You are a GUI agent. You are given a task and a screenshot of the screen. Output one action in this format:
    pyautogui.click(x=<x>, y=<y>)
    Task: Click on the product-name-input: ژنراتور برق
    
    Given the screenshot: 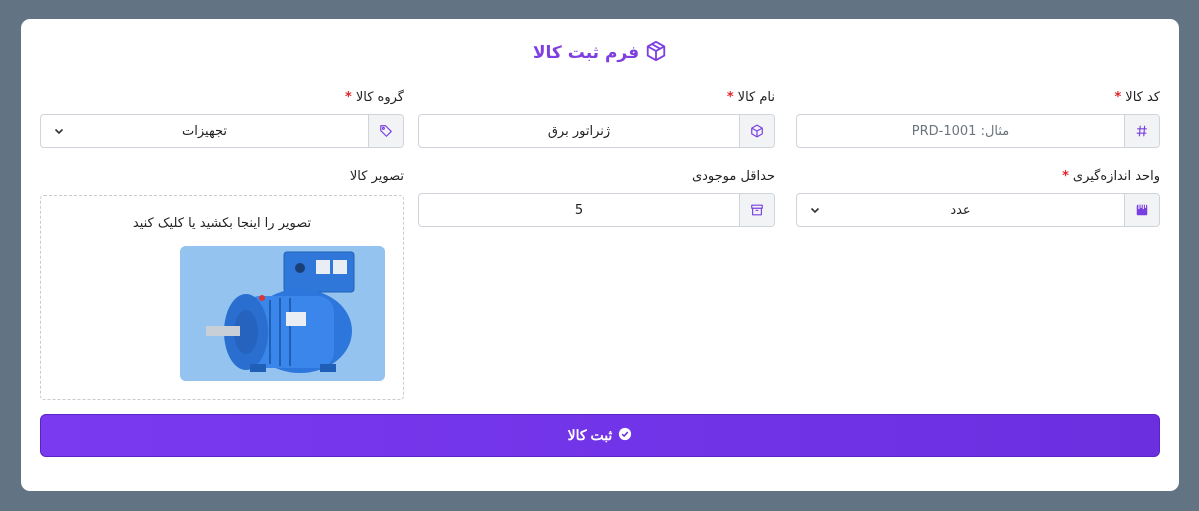 What is the action you would take?
    pyautogui.click(x=596, y=131)
    